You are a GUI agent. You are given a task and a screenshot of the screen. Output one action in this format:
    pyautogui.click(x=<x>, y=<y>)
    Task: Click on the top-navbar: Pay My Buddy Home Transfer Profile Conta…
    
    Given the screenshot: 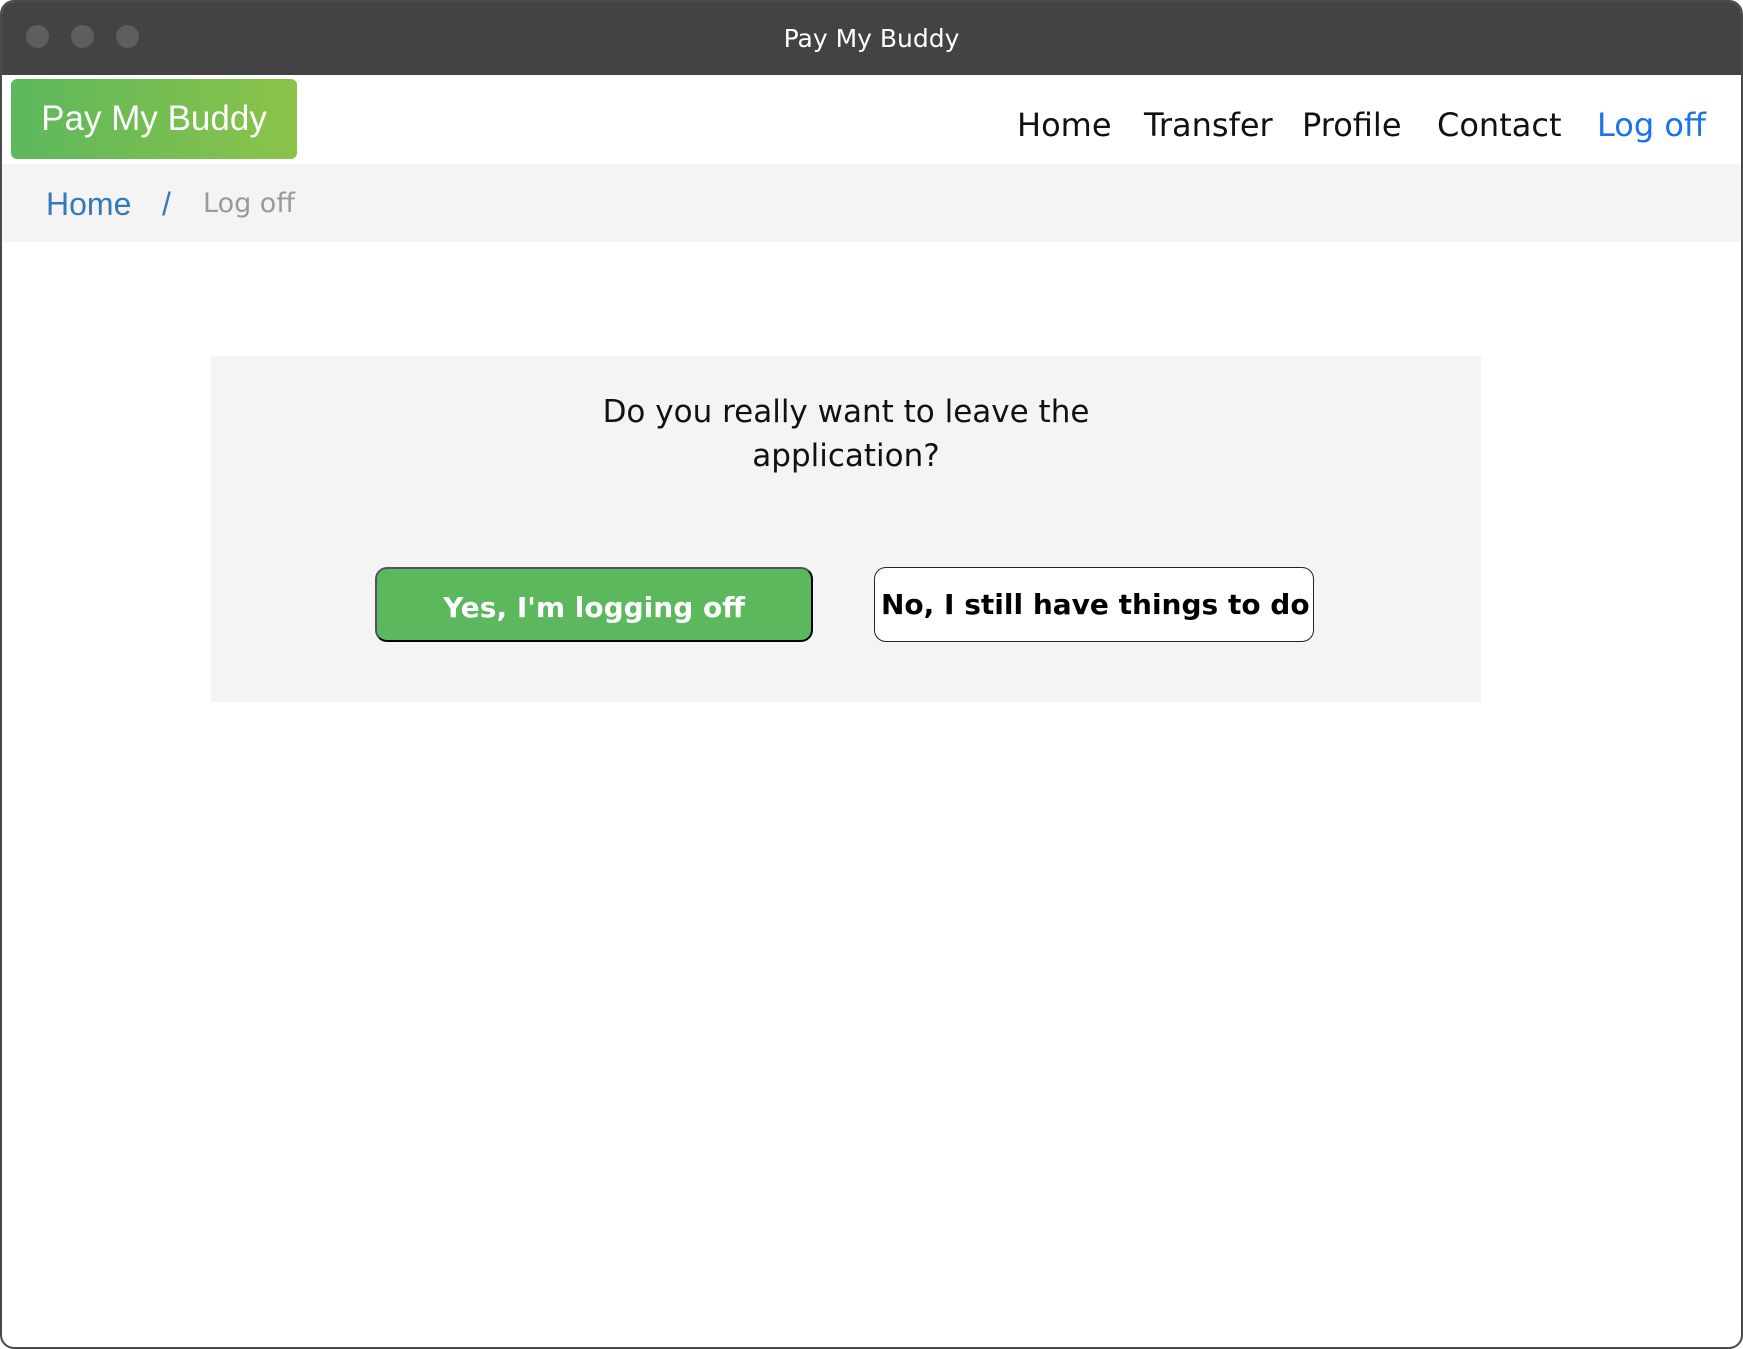 What is the action you would take?
    pyautogui.click(x=871, y=119)
    